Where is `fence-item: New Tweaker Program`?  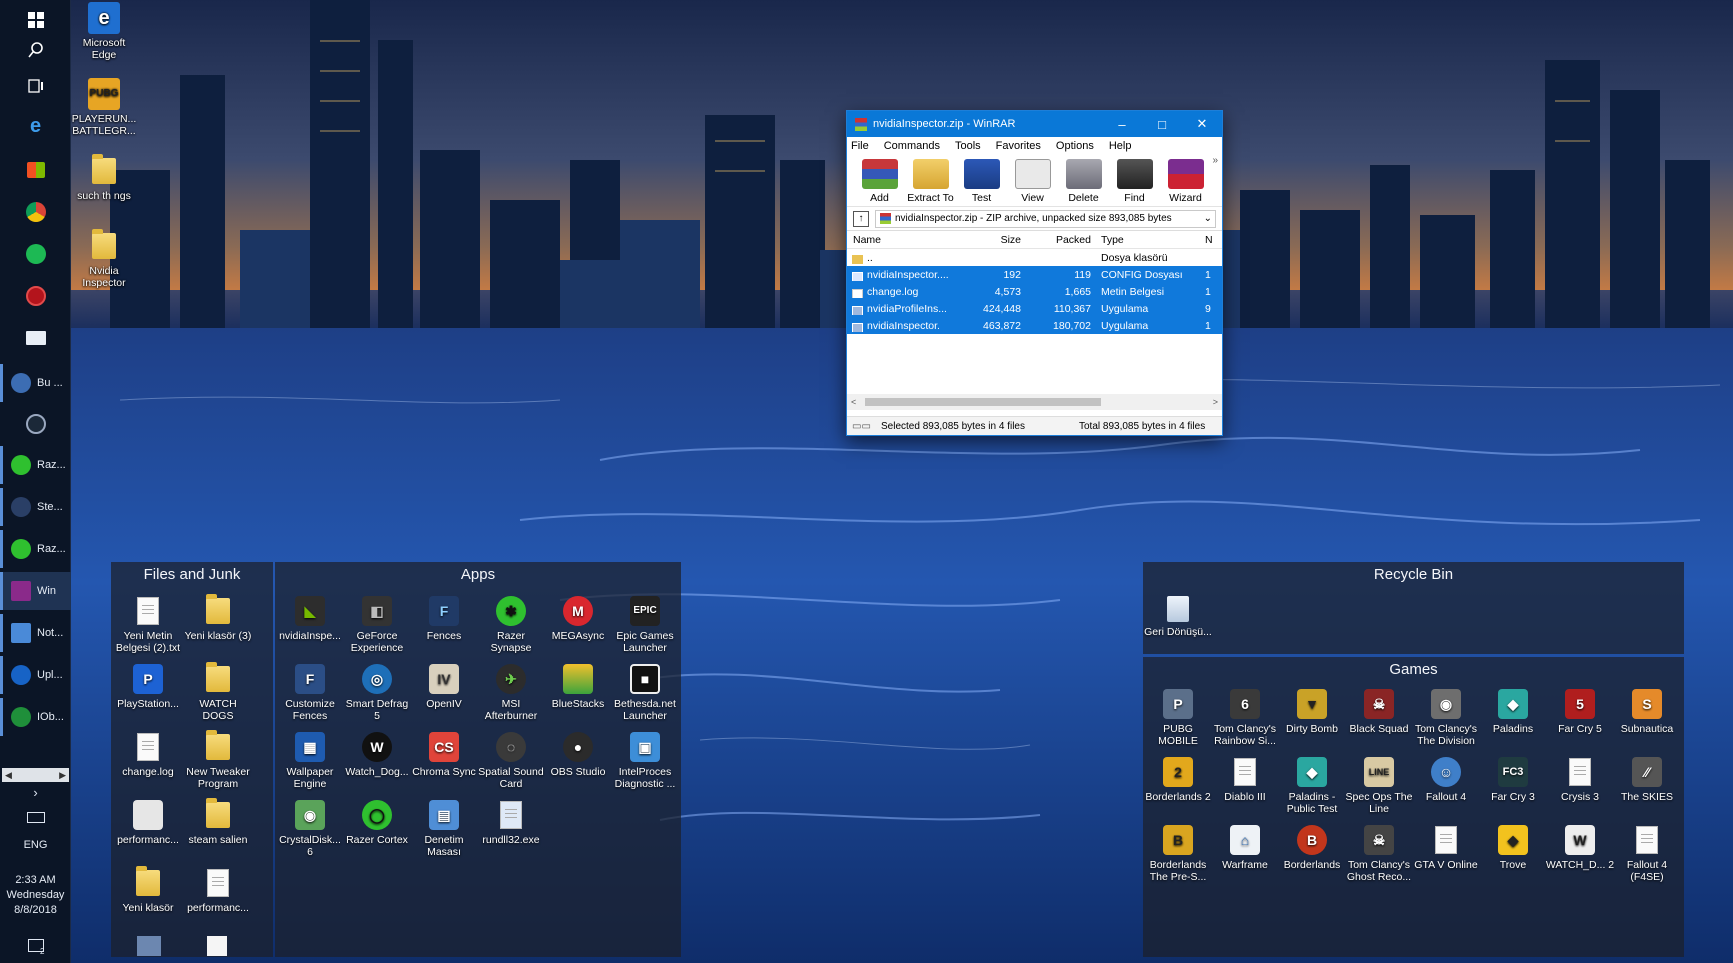 fence-item: New Tweaker Program is located at coordinates (218, 760).